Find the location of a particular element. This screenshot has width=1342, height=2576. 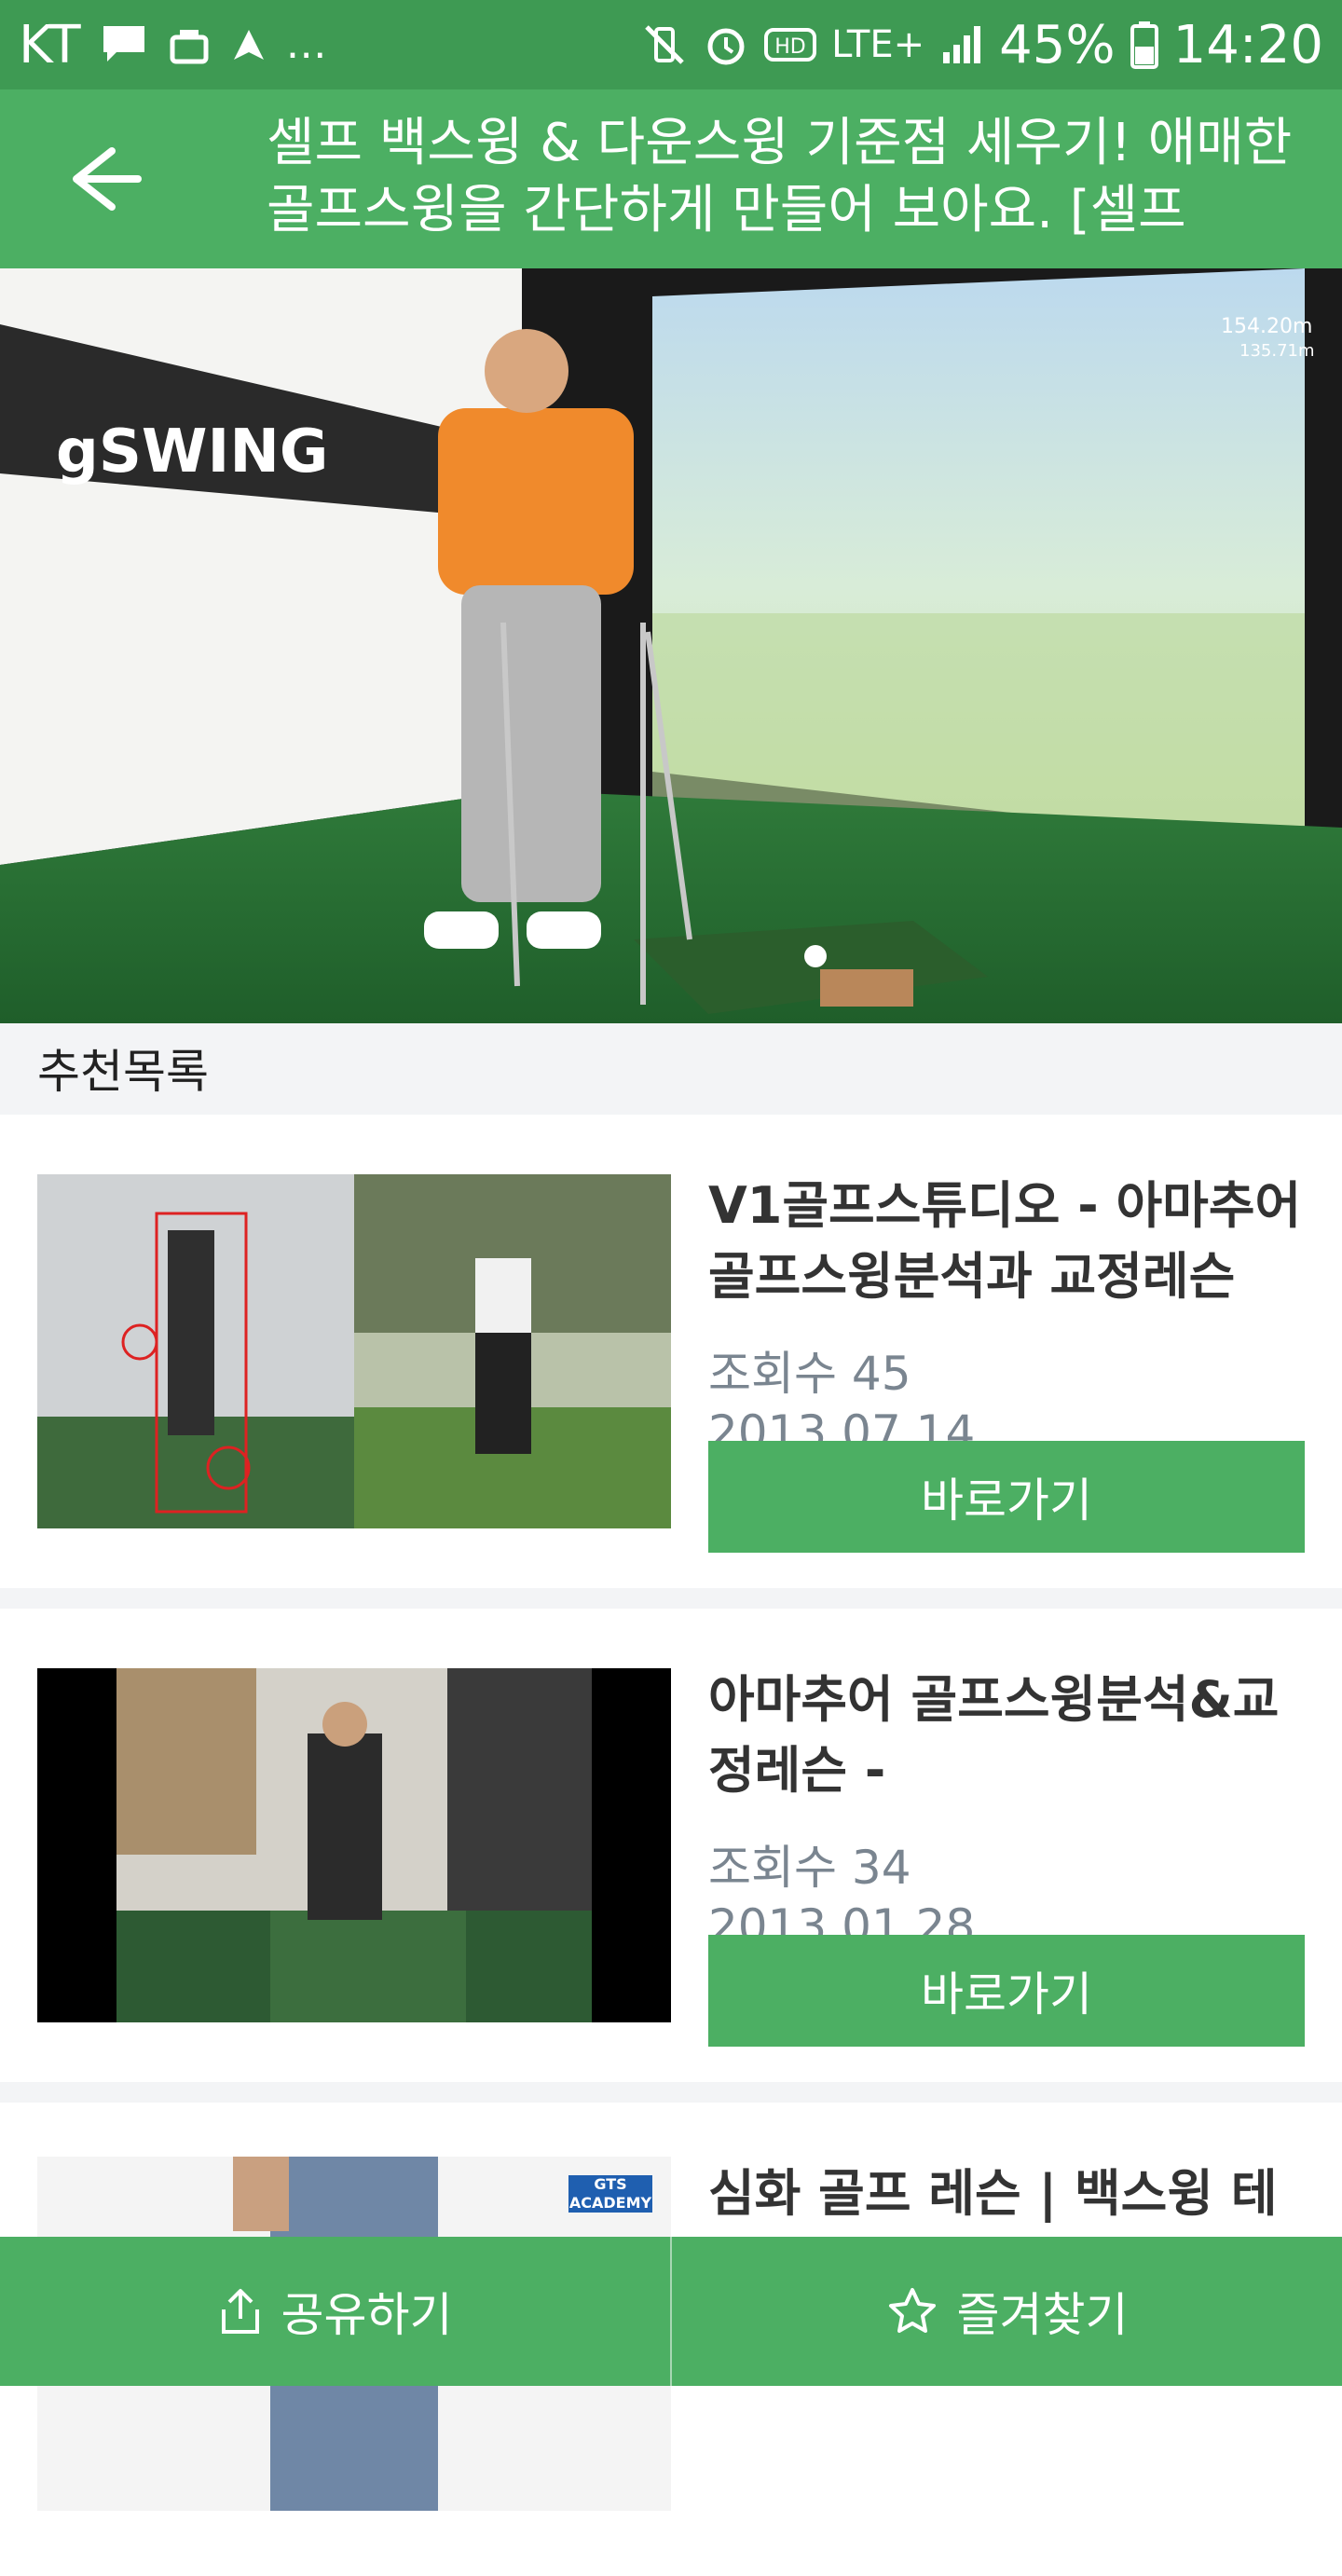

chat-icon is located at coordinates (123, 44).